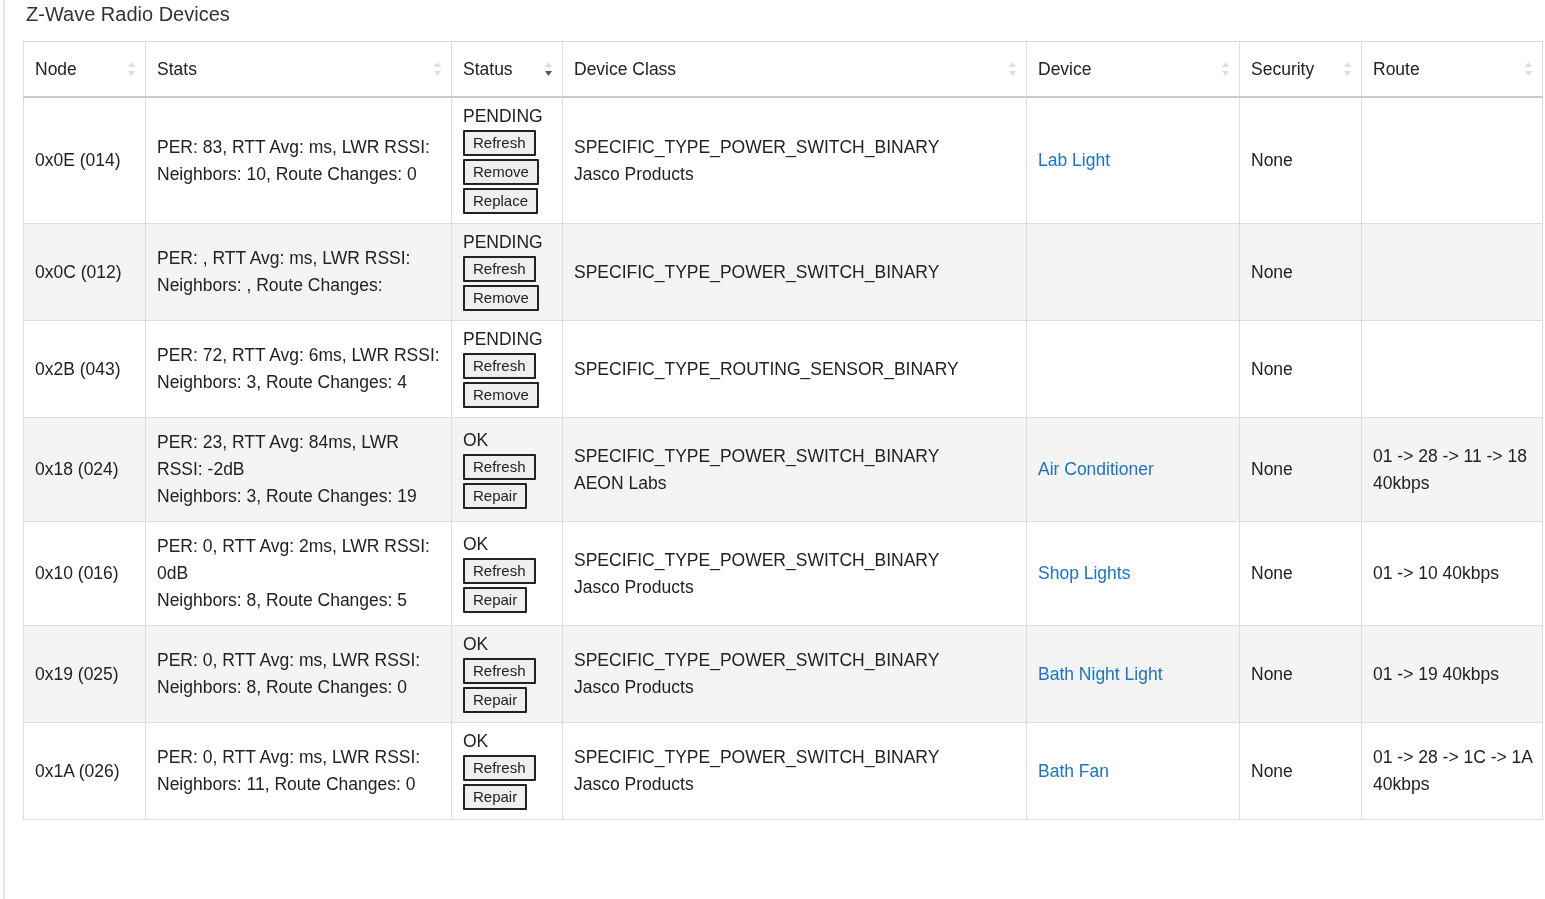  What do you see at coordinates (77, 469) in the screenshot?
I see `node-id: 0x18 (024)` at bounding box center [77, 469].